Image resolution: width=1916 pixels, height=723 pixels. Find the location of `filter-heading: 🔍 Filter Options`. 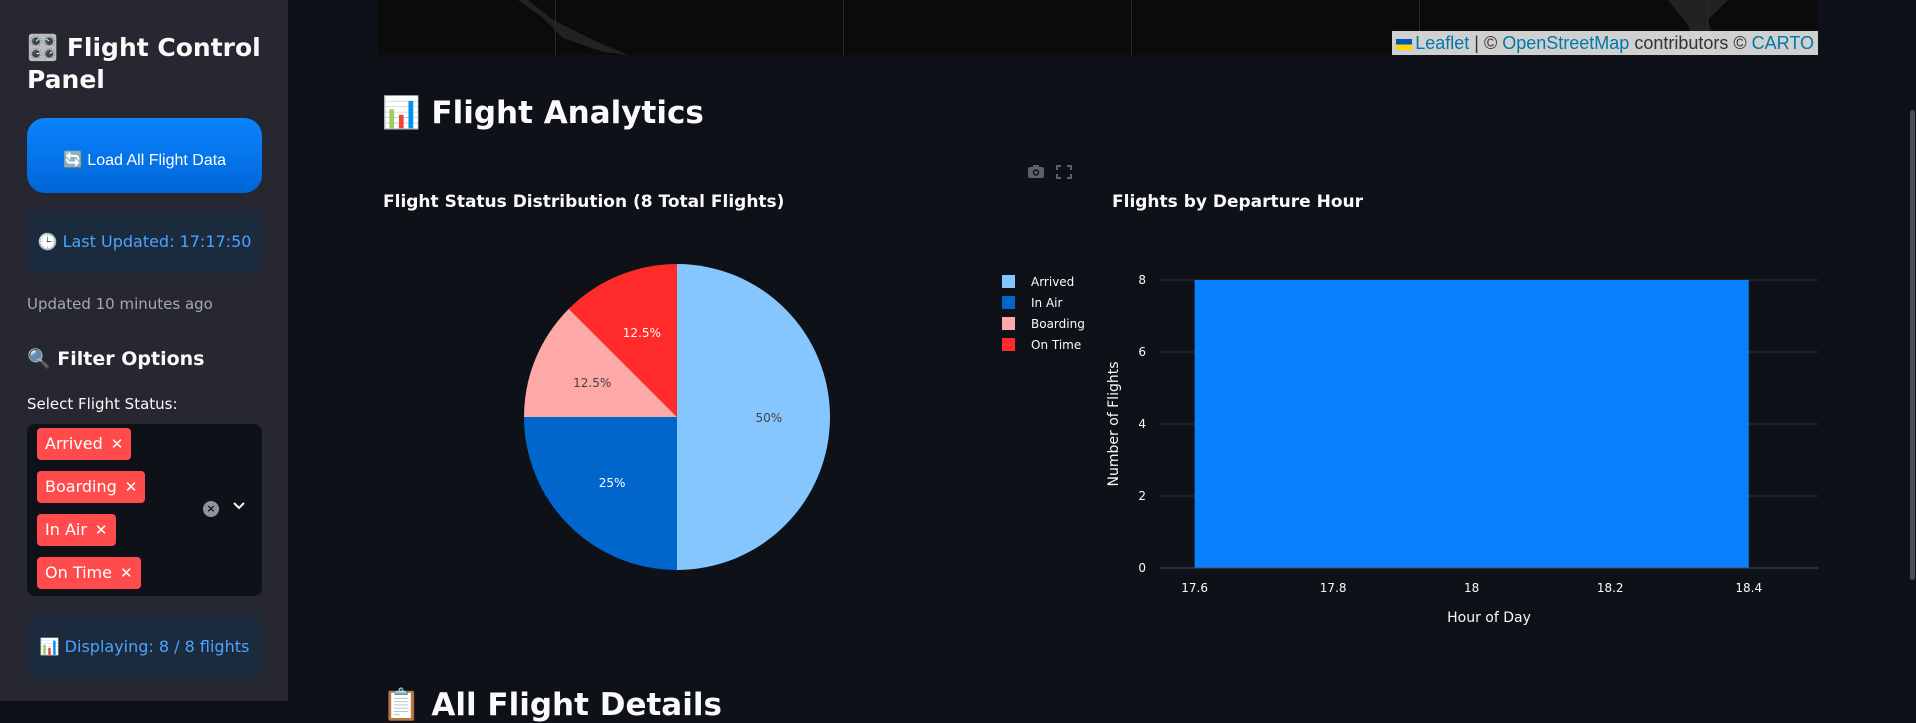

filter-heading: 🔍 Filter Options is located at coordinates (116, 359).